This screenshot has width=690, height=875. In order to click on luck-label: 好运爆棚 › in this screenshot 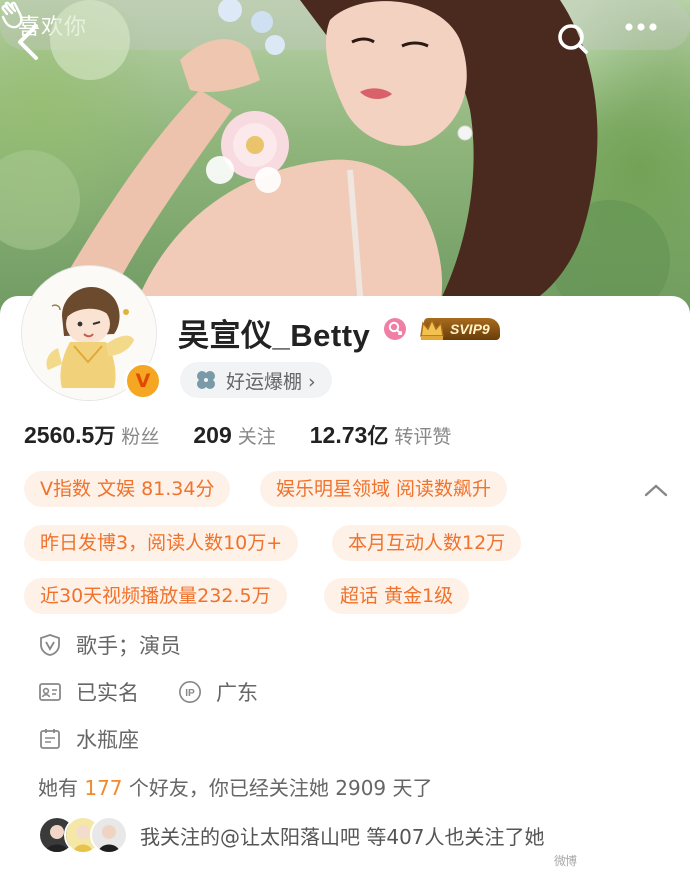, I will do `click(271, 381)`.